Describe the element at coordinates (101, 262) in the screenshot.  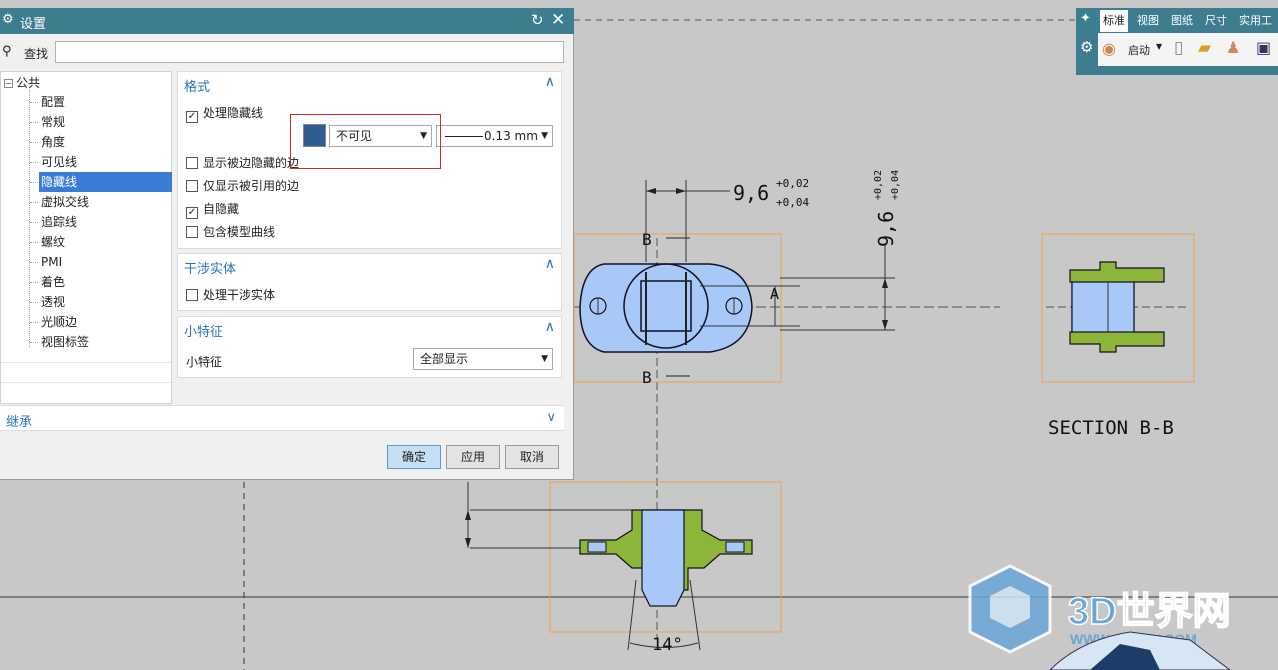
I see `tree-item-pmi: PMI` at that location.